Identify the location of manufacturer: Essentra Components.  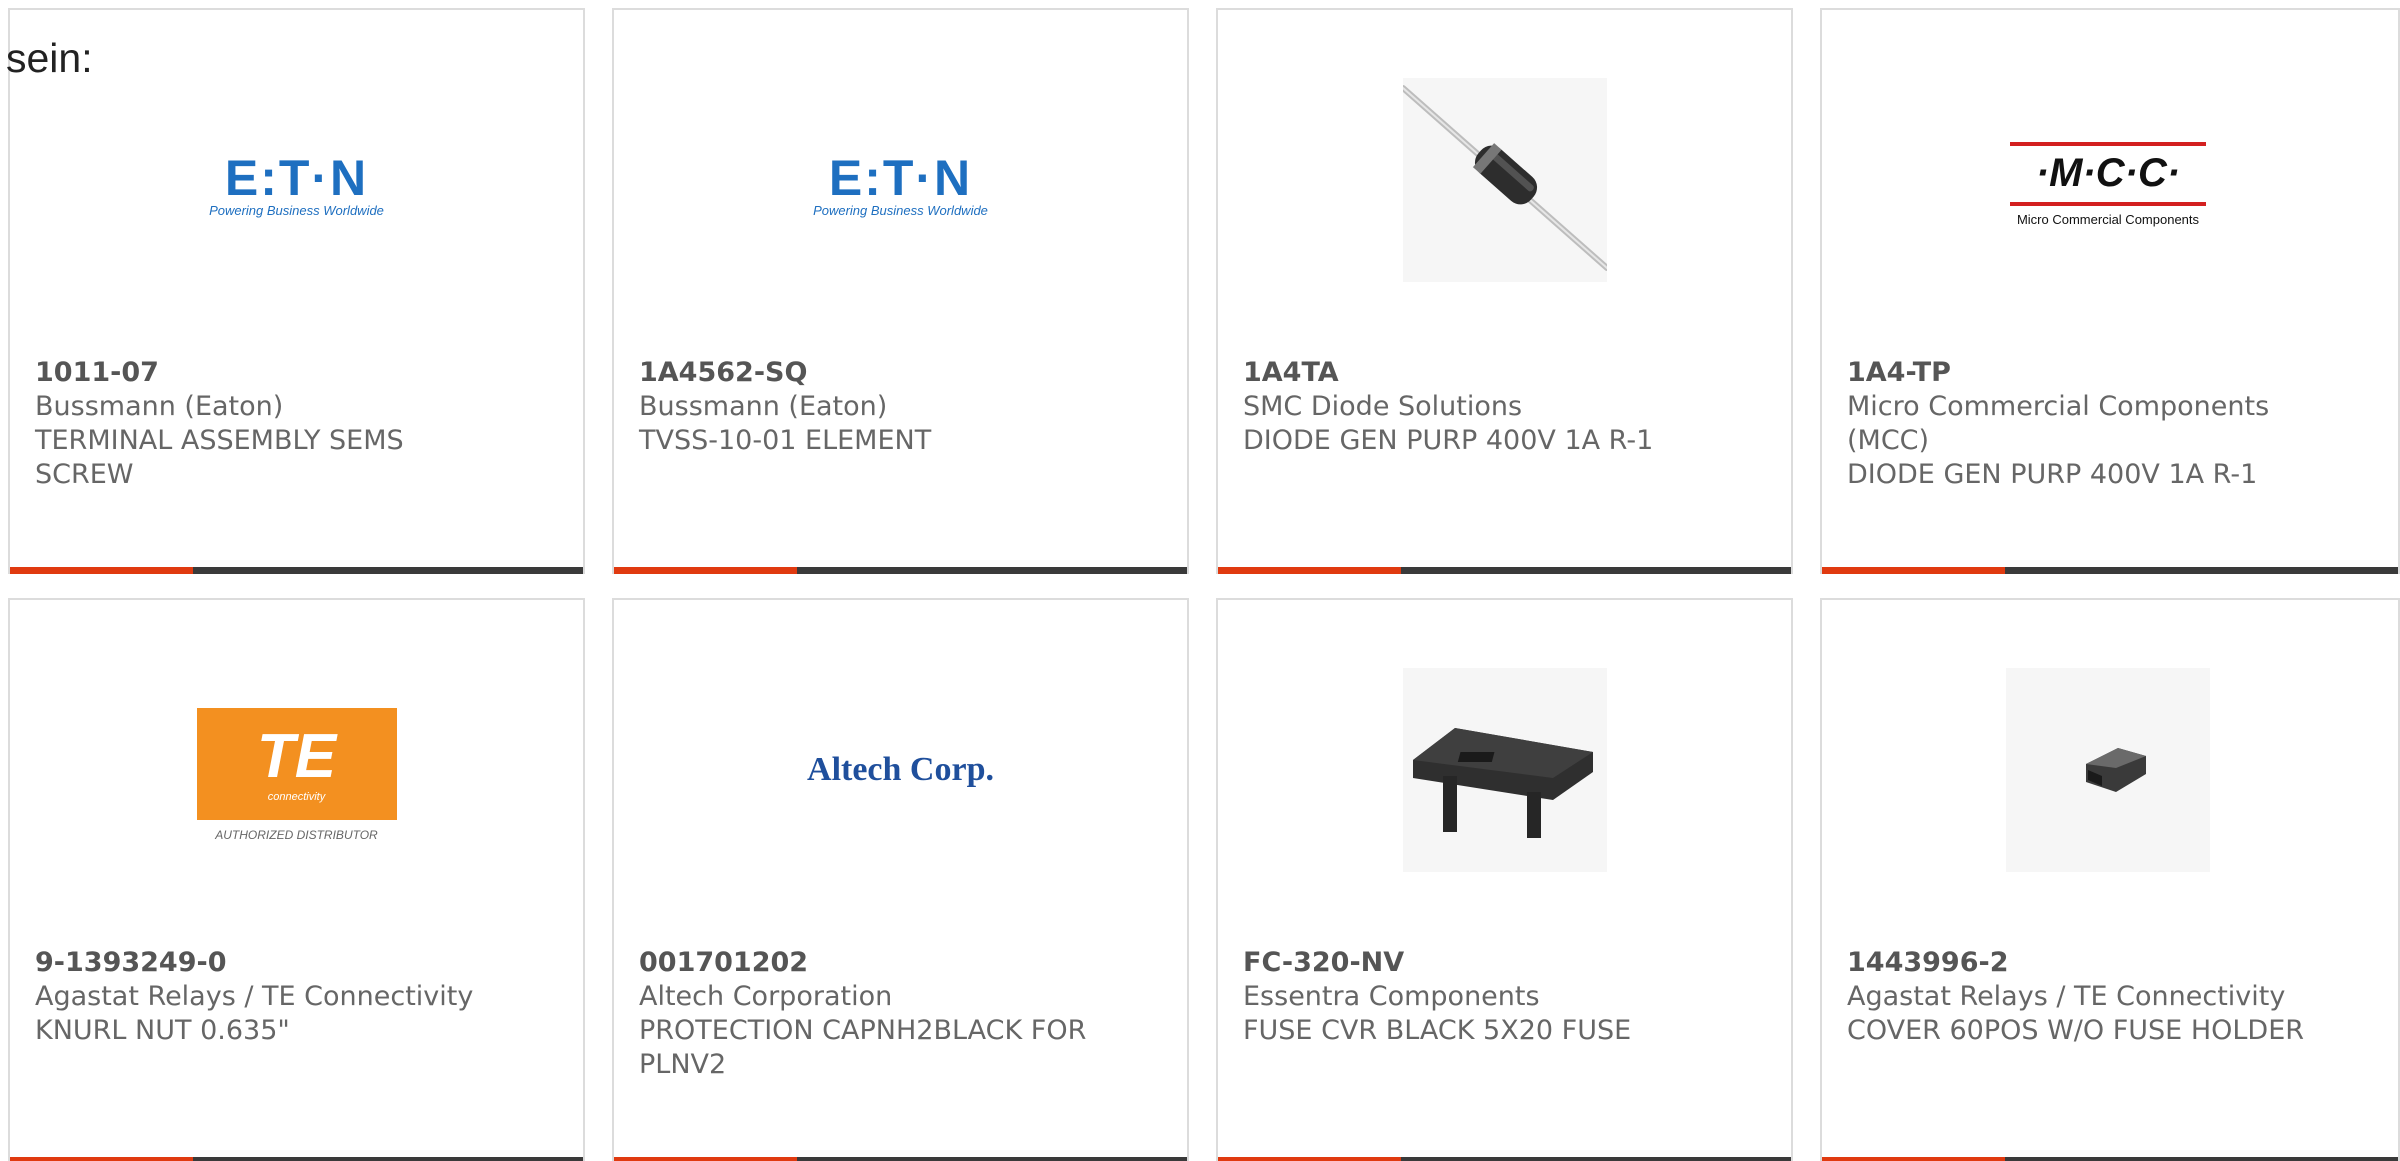
(1391, 996).